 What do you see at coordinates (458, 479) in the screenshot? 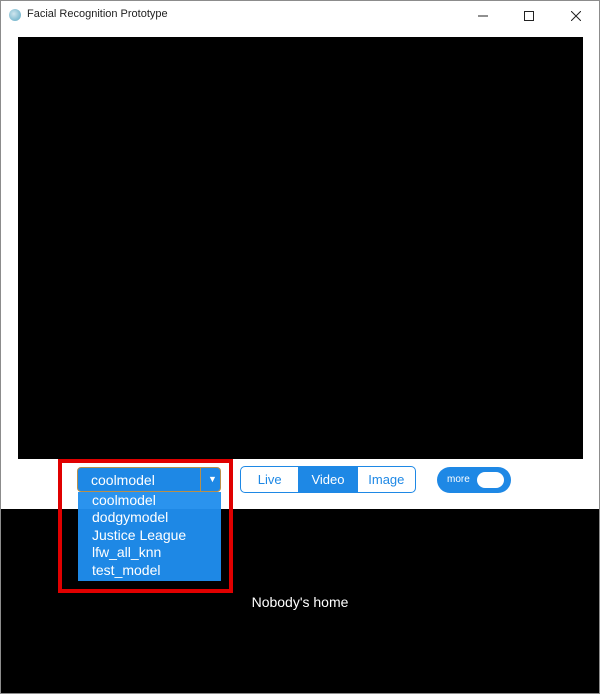
I see `more-toggle-label: more` at bounding box center [458, 479].